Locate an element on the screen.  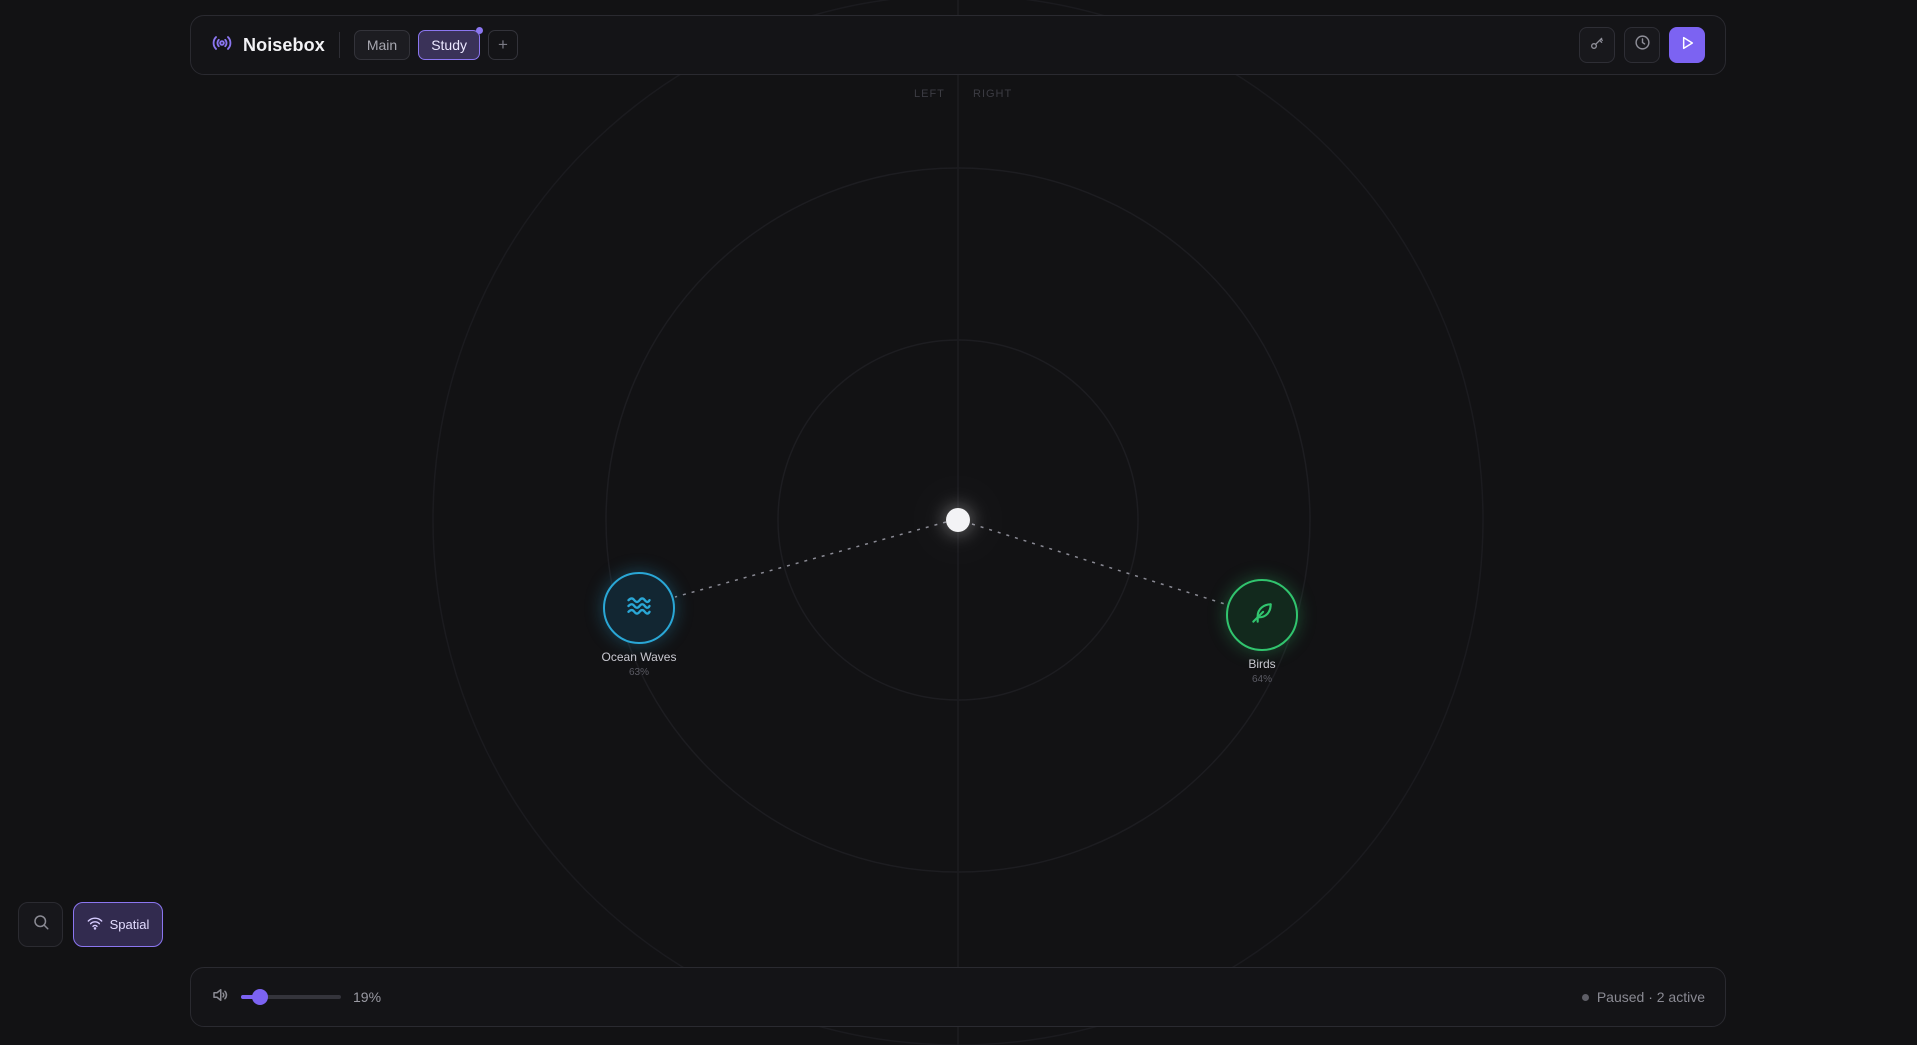
link-line-birds is located at coordinates (1100, 564).